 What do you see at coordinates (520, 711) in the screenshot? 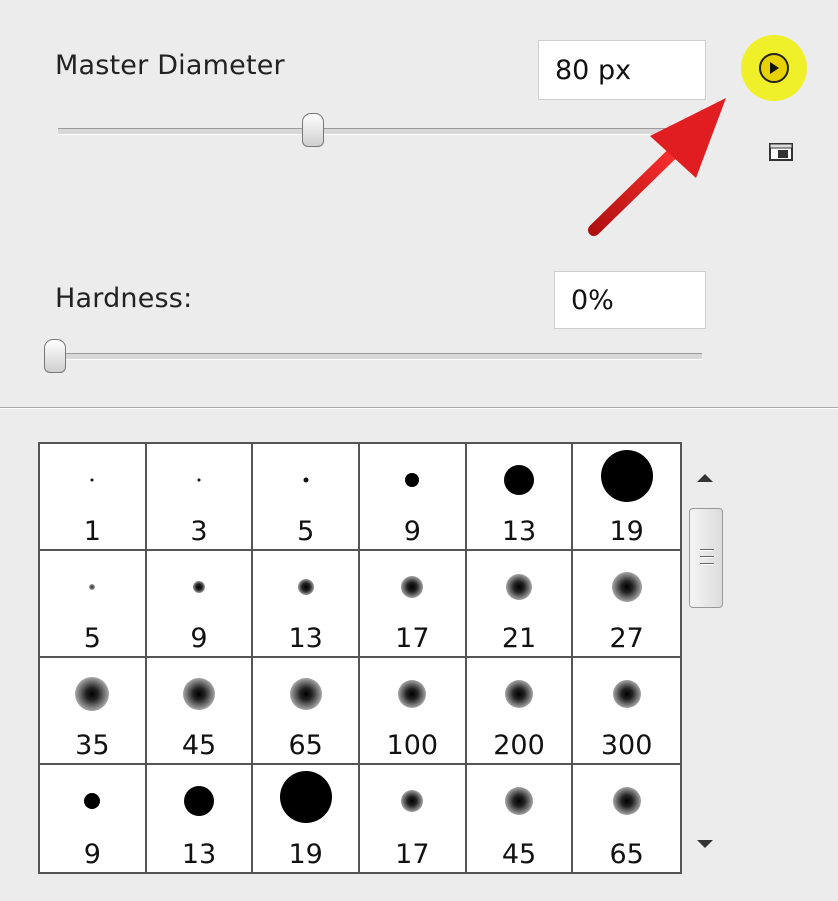
I see `brush-preset: 200` at bounding box center [520, 711].